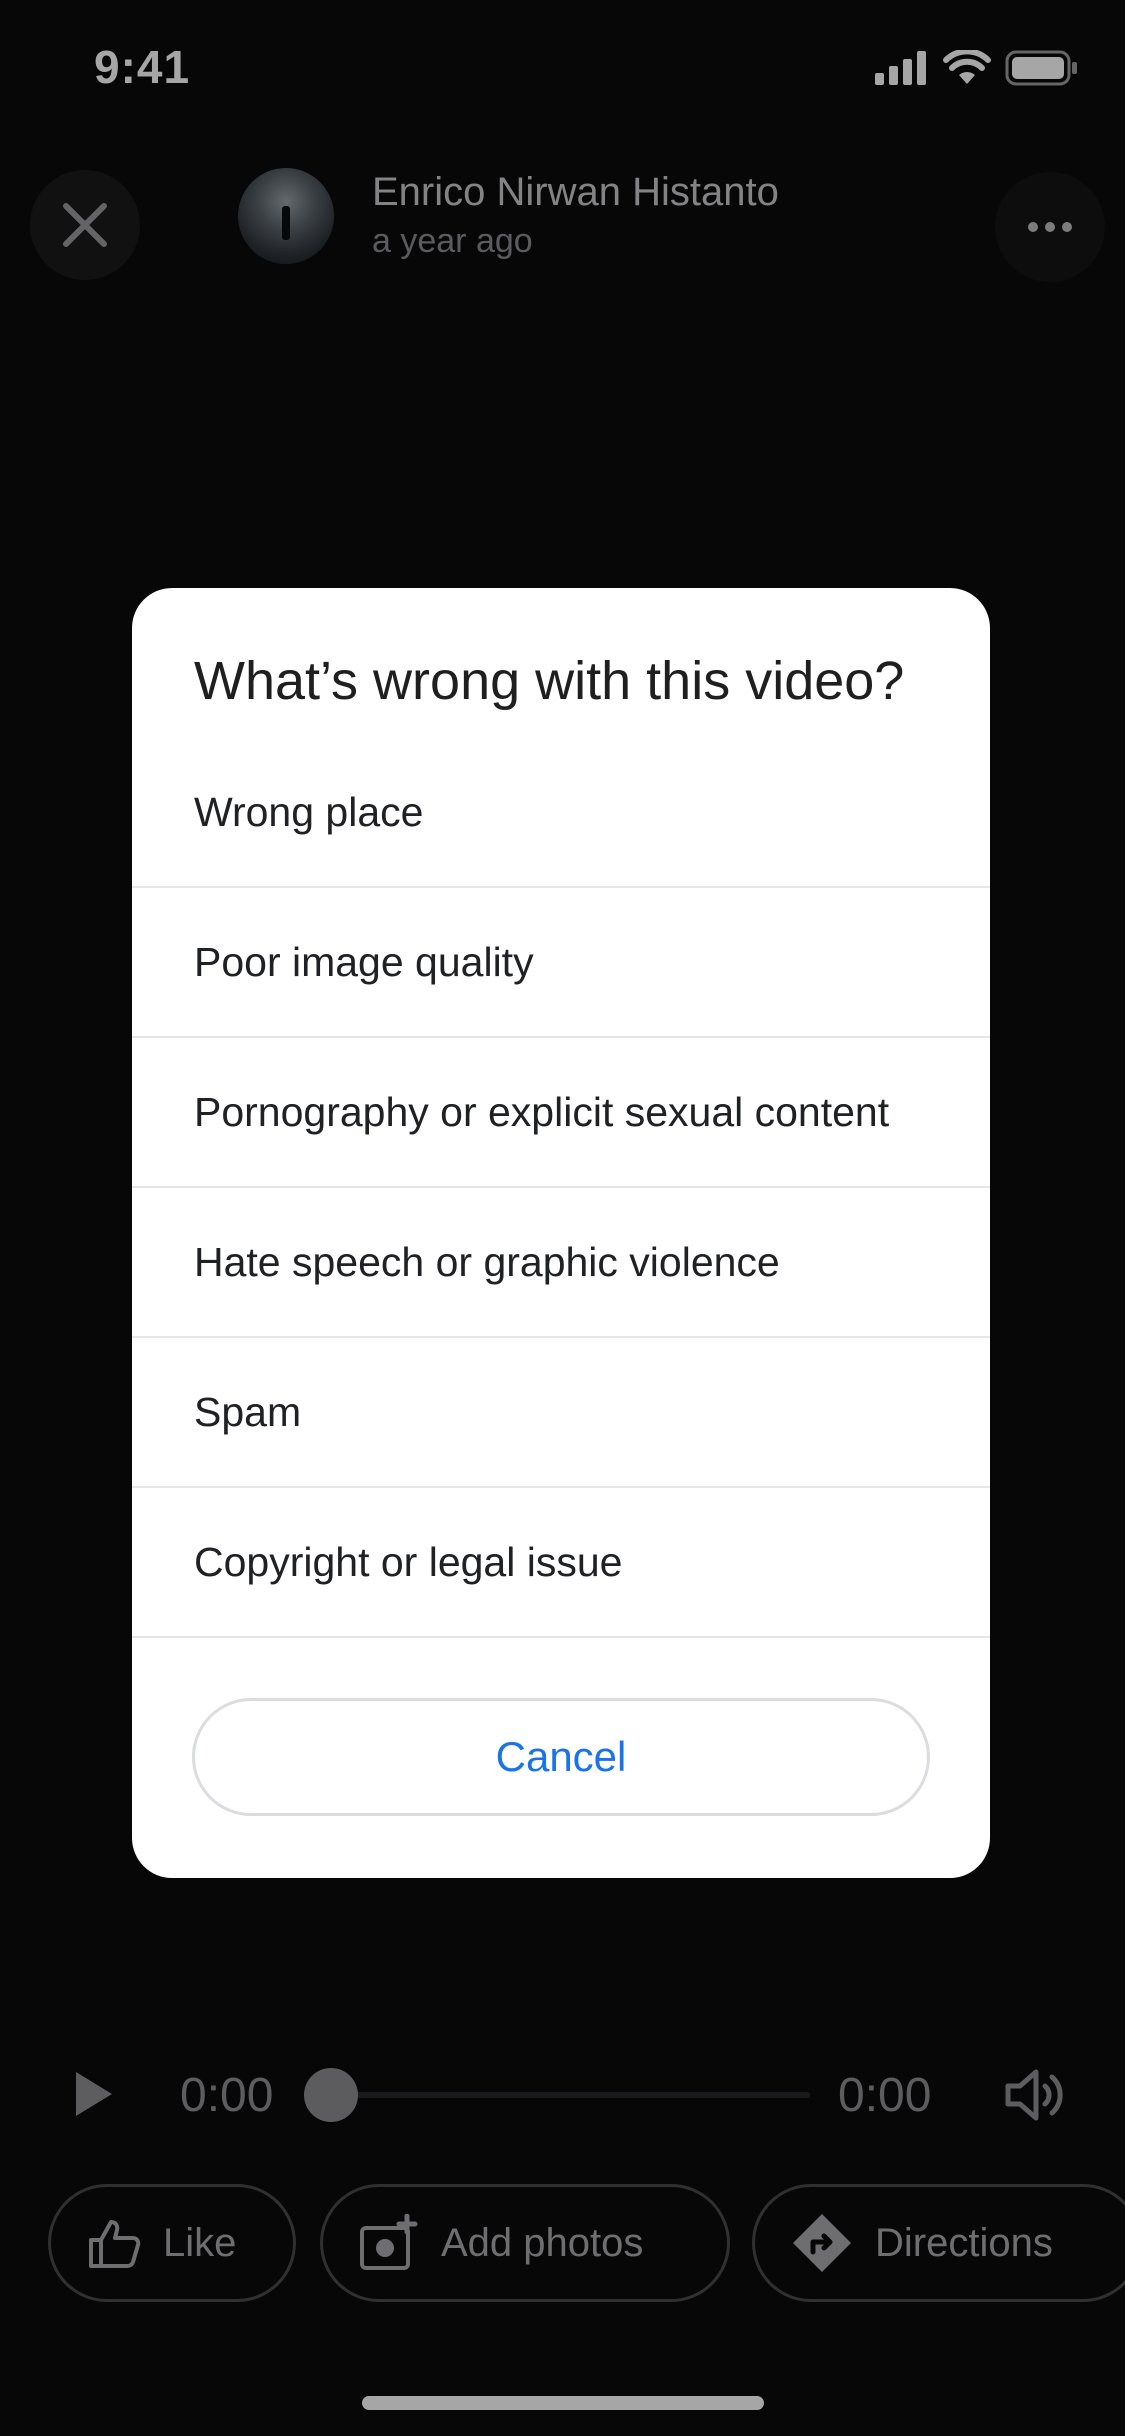 The height and width of the screenshot is (2436, 1125). What do you see at coordinates (561, 1563) in the screenshot?
I see `option-copyright: Copyright or legal issue` at bounding box center [561, 1563].